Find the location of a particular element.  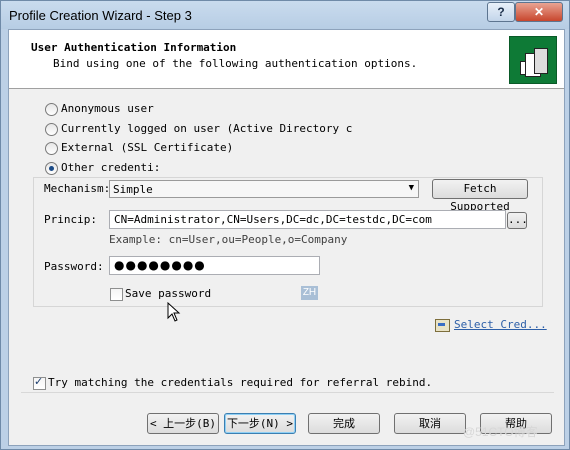

principal-label: Princip: is located at coordinates (70, 219).